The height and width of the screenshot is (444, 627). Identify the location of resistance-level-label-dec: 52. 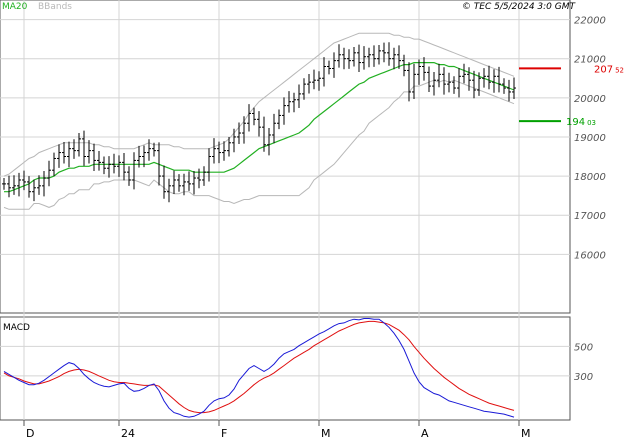
(619, 70).